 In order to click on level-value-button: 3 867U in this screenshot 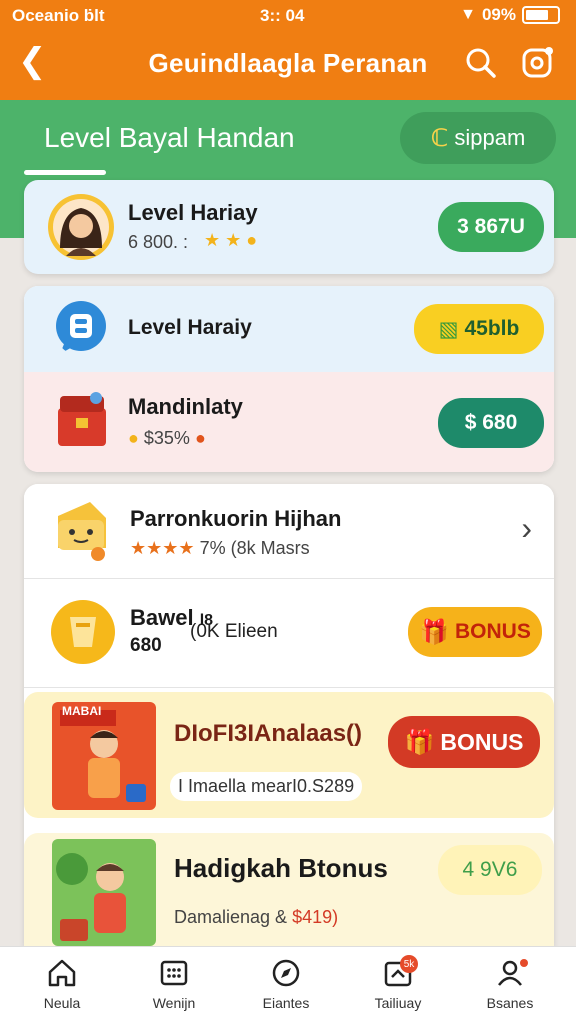, I will do `click(491, 227)`.